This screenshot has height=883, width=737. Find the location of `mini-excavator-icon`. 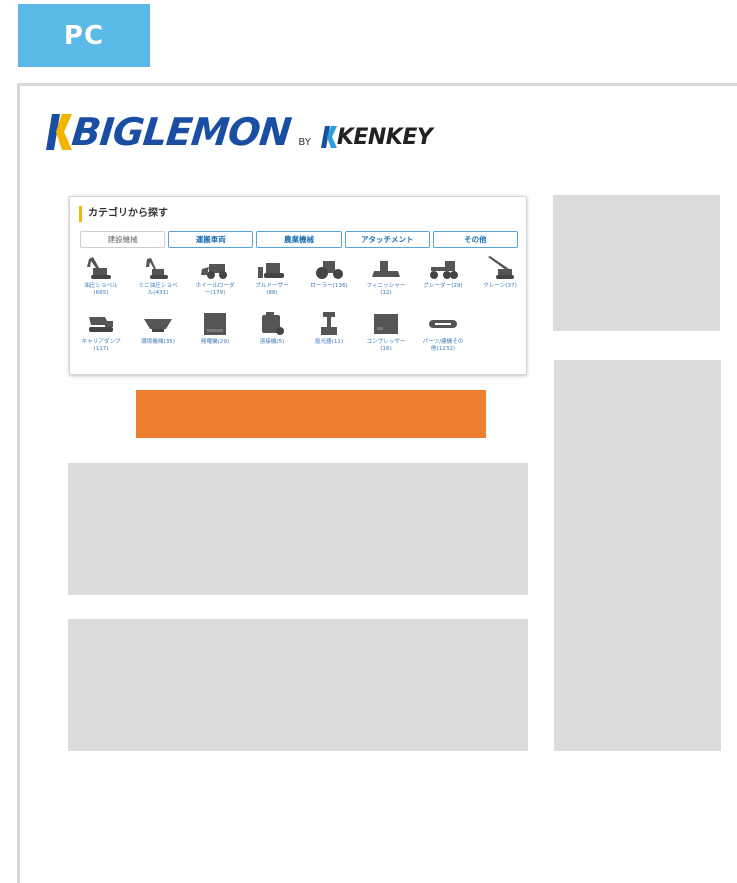

mini-excavator-icon is located at coordinates (157, 268).